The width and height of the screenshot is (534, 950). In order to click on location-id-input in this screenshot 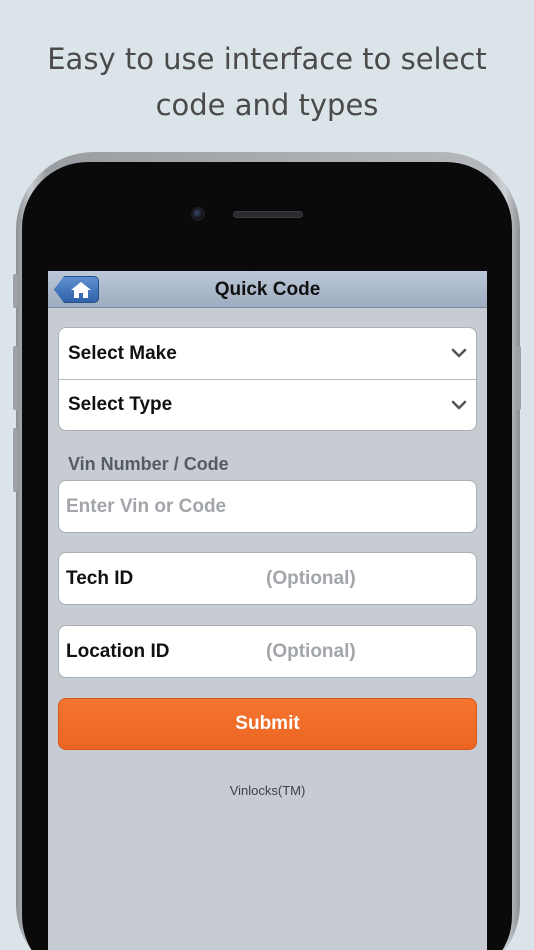, I will do `click(373, 651)`.